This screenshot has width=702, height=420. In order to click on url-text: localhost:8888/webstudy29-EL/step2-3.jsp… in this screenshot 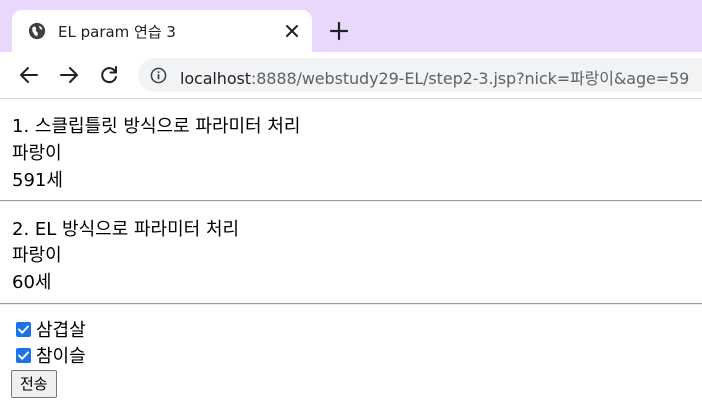, I will do `click(434, 77)`.